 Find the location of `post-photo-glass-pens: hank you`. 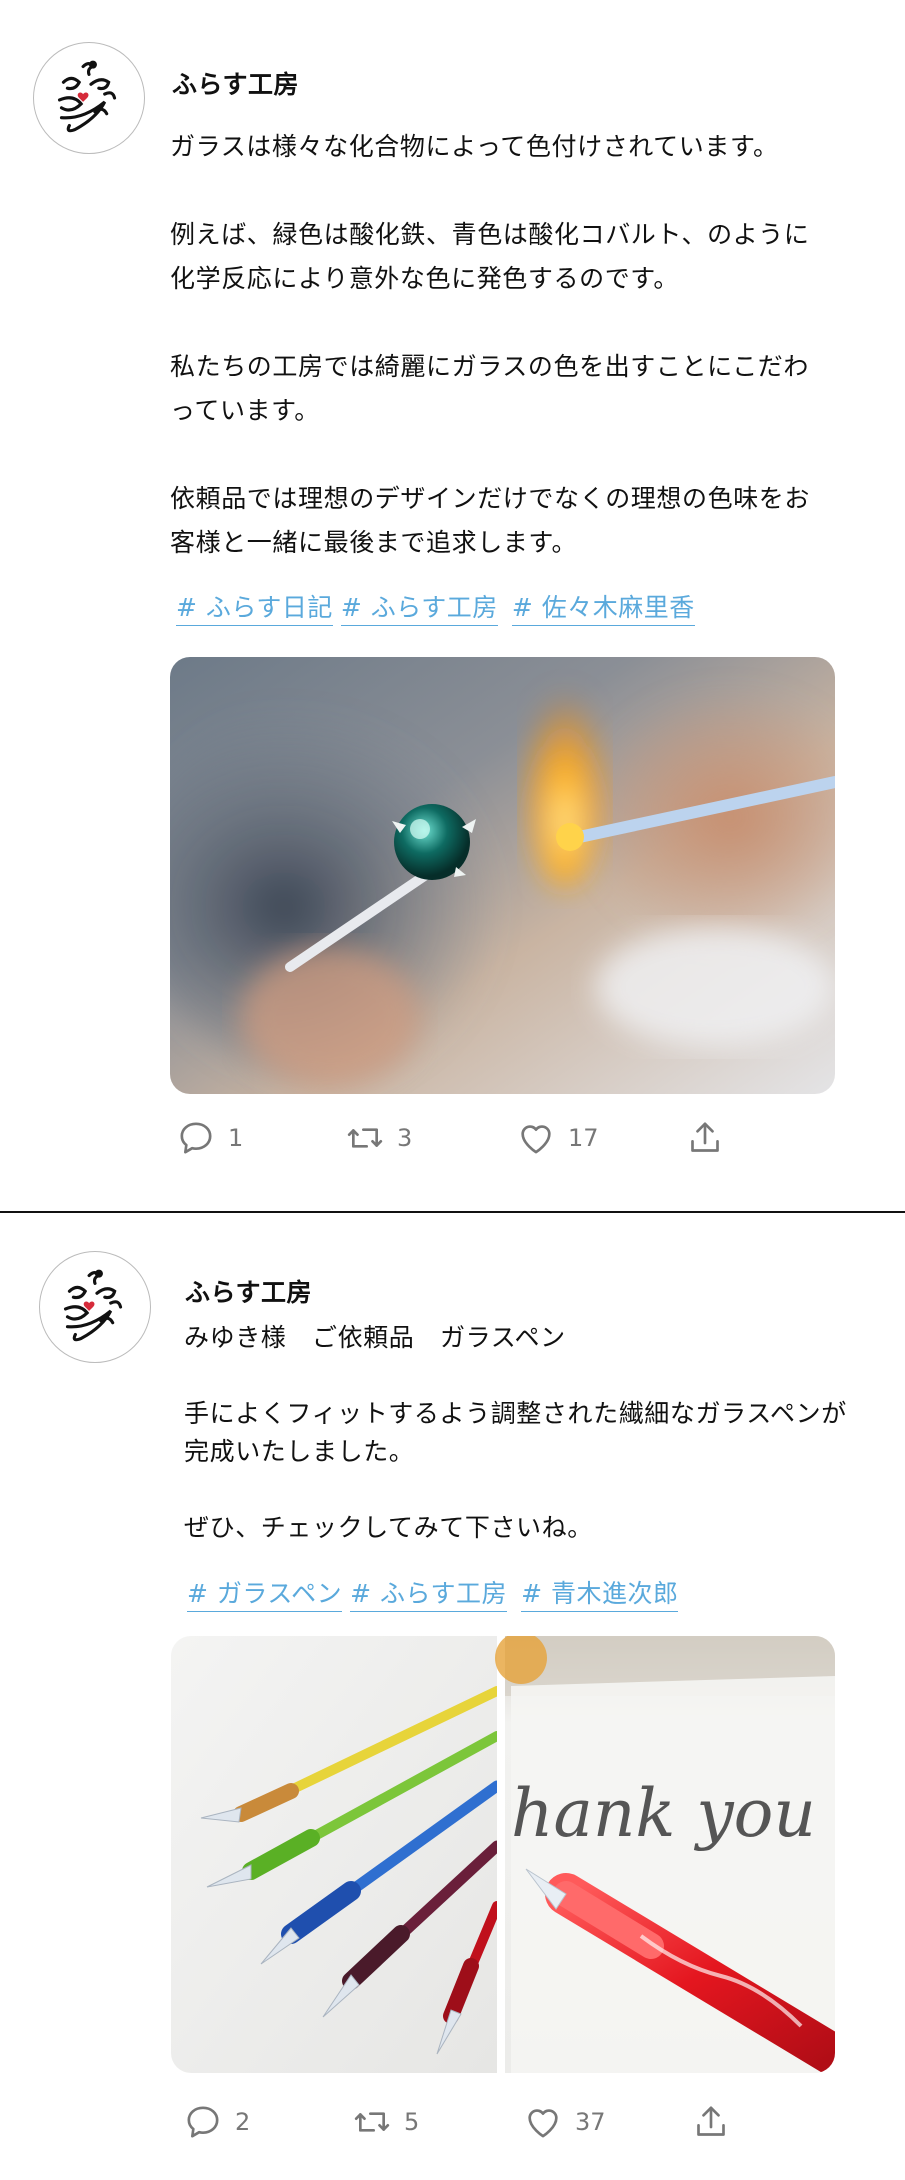

post-photo-glass-pens: hank you is located at coordinates (503, 1854).